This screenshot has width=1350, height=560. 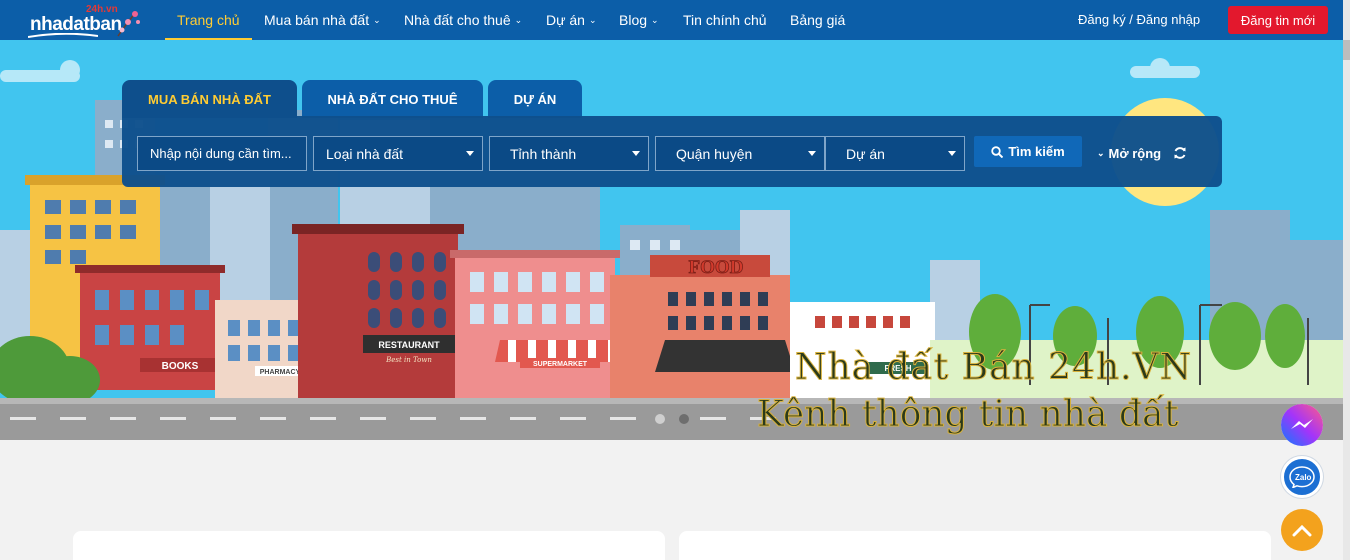 What do you see at coordinates (63, 35) in the screenshot?
I see `logo-swoosh-icon` at bounding box center [63, 35].